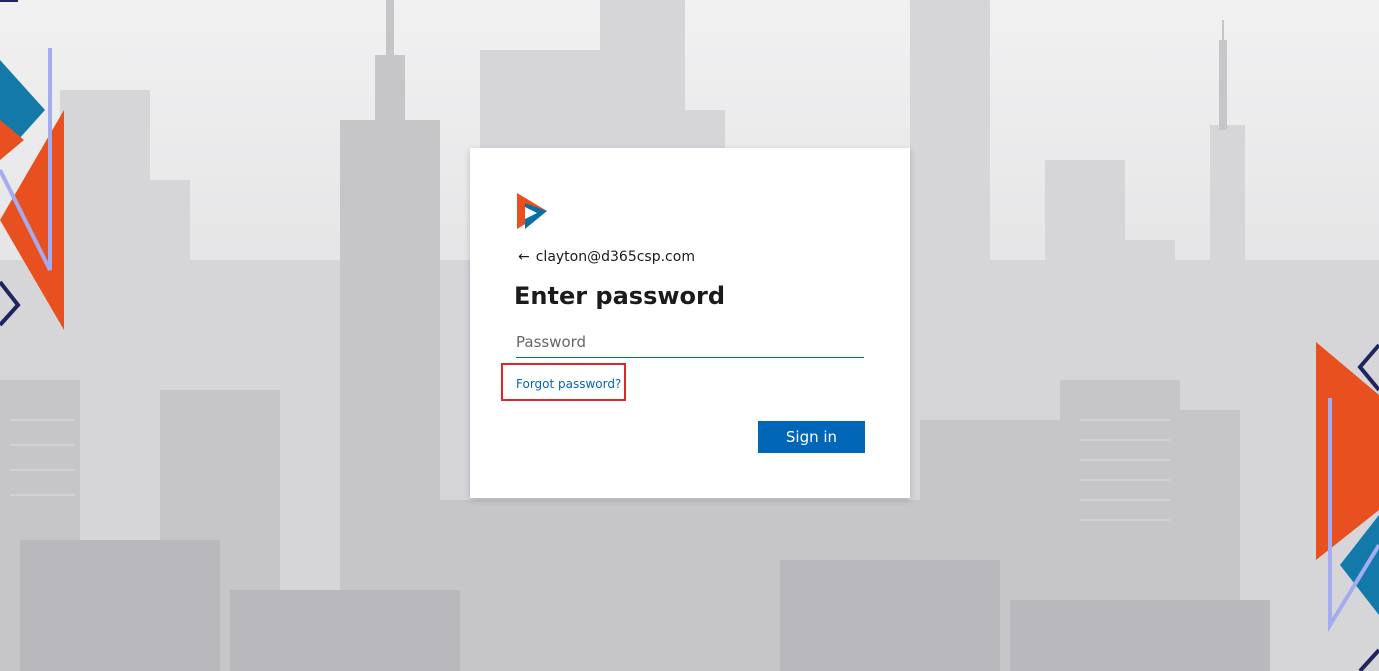  I want to click on sign-in-button: Sign in, so click(811, 437).